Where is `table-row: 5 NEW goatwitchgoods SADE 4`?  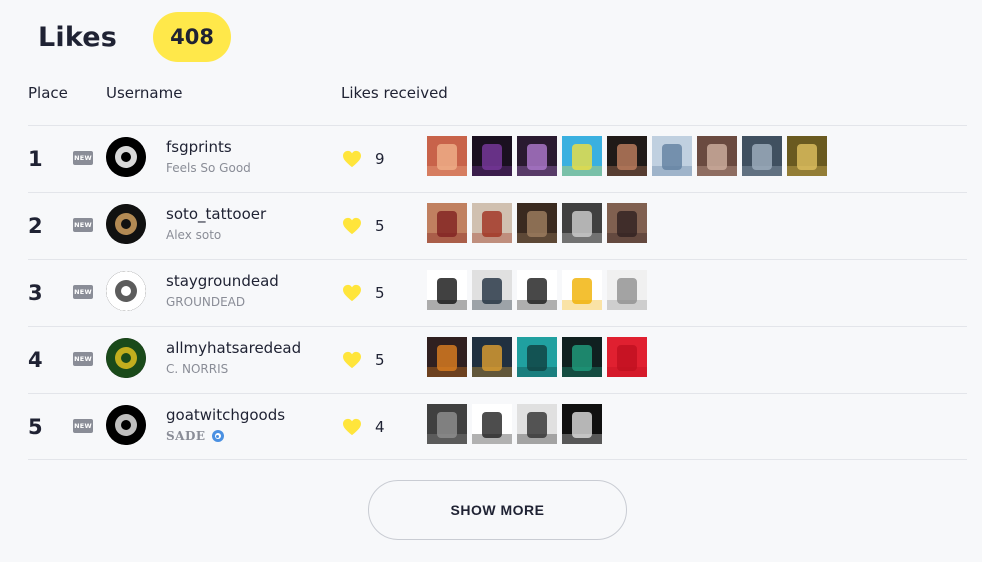 table-row: 5 NEW goatwitchgoods SADE 4 is located at coordinates (497, 426).